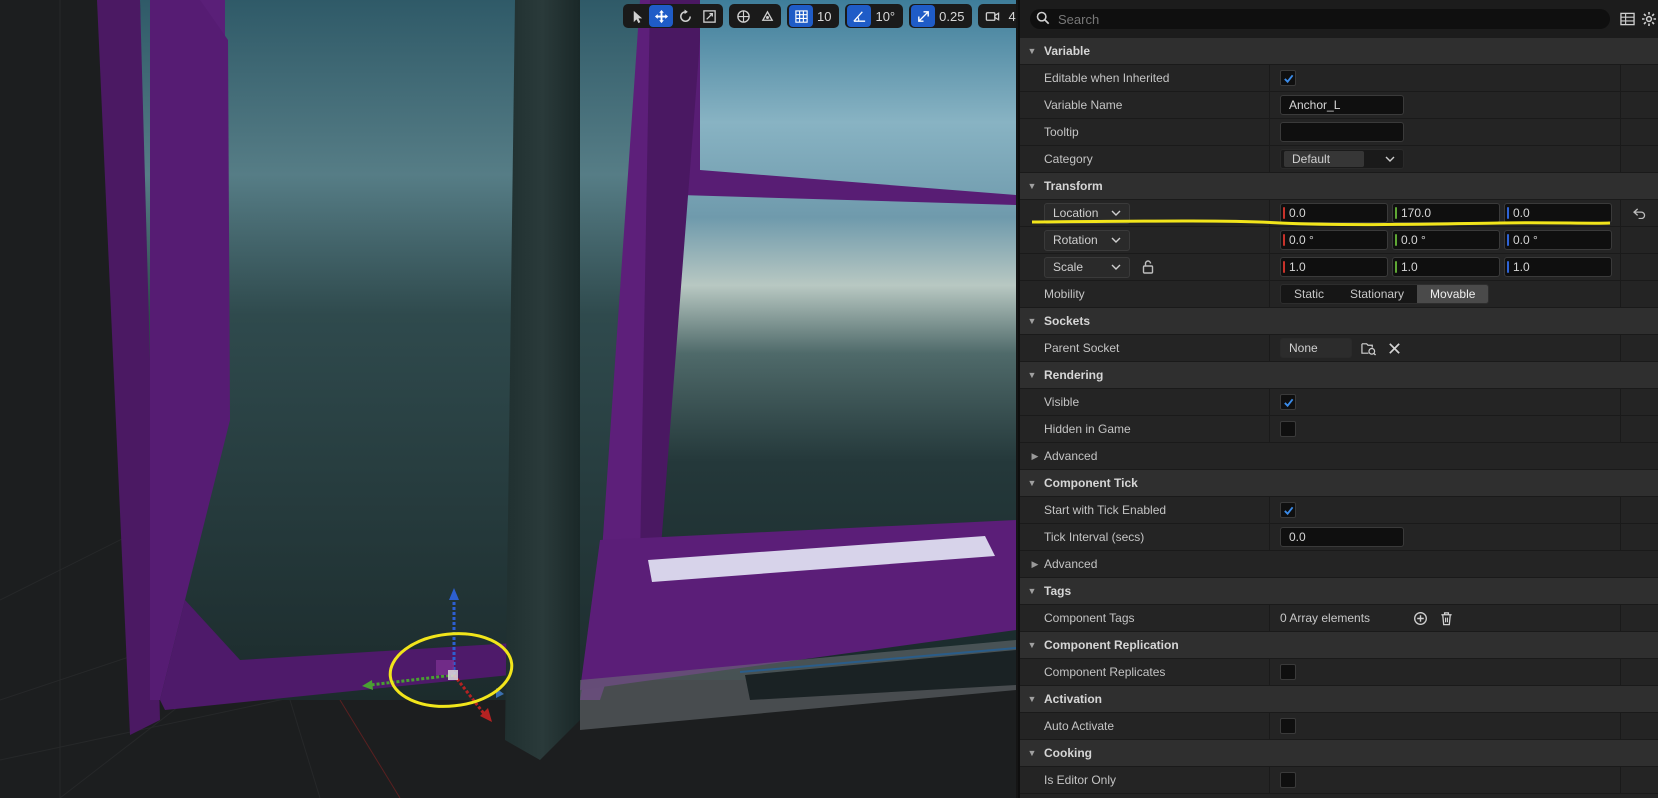  I want to click on property-label: Tick Interval (secs), so click(1145, 537).